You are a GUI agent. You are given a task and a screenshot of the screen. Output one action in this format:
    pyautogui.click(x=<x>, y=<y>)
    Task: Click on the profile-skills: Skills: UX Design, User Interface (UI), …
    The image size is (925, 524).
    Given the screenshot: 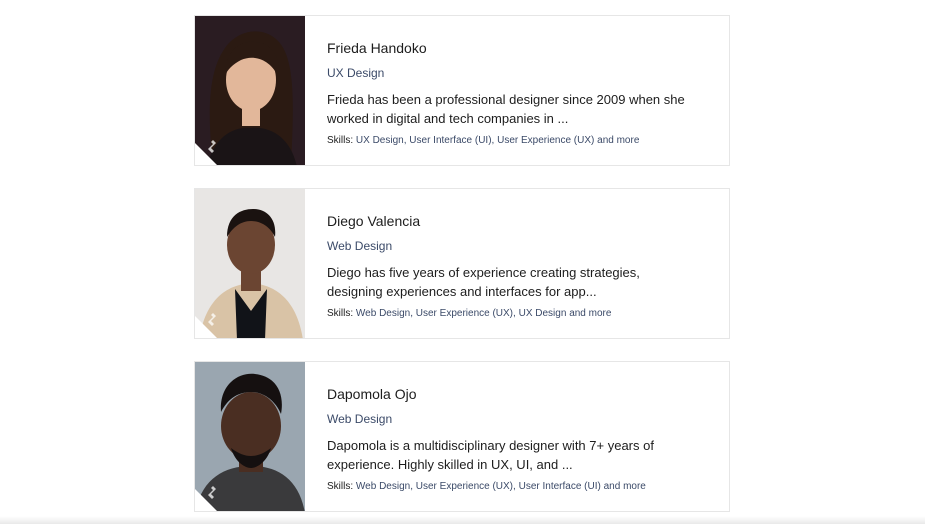 What is the action you would take?
    pyautogui.click(x=483, y=140)
    